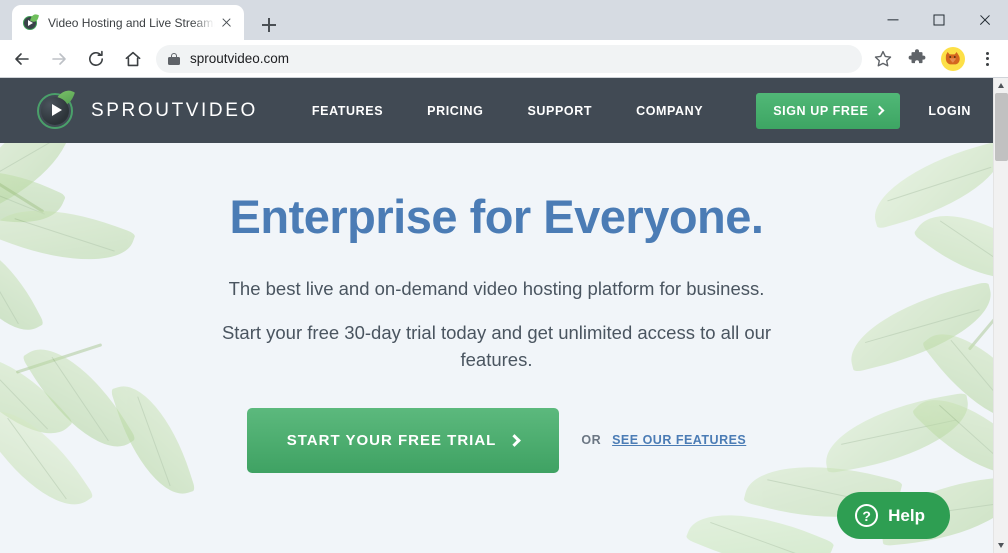 The width and height of the screenshot is (1008, 553). What do you see at coordinates (496, 216) in the screenshot?
I see `page-title: Enterprise for Everyone.` at bounding box center [496, 216].